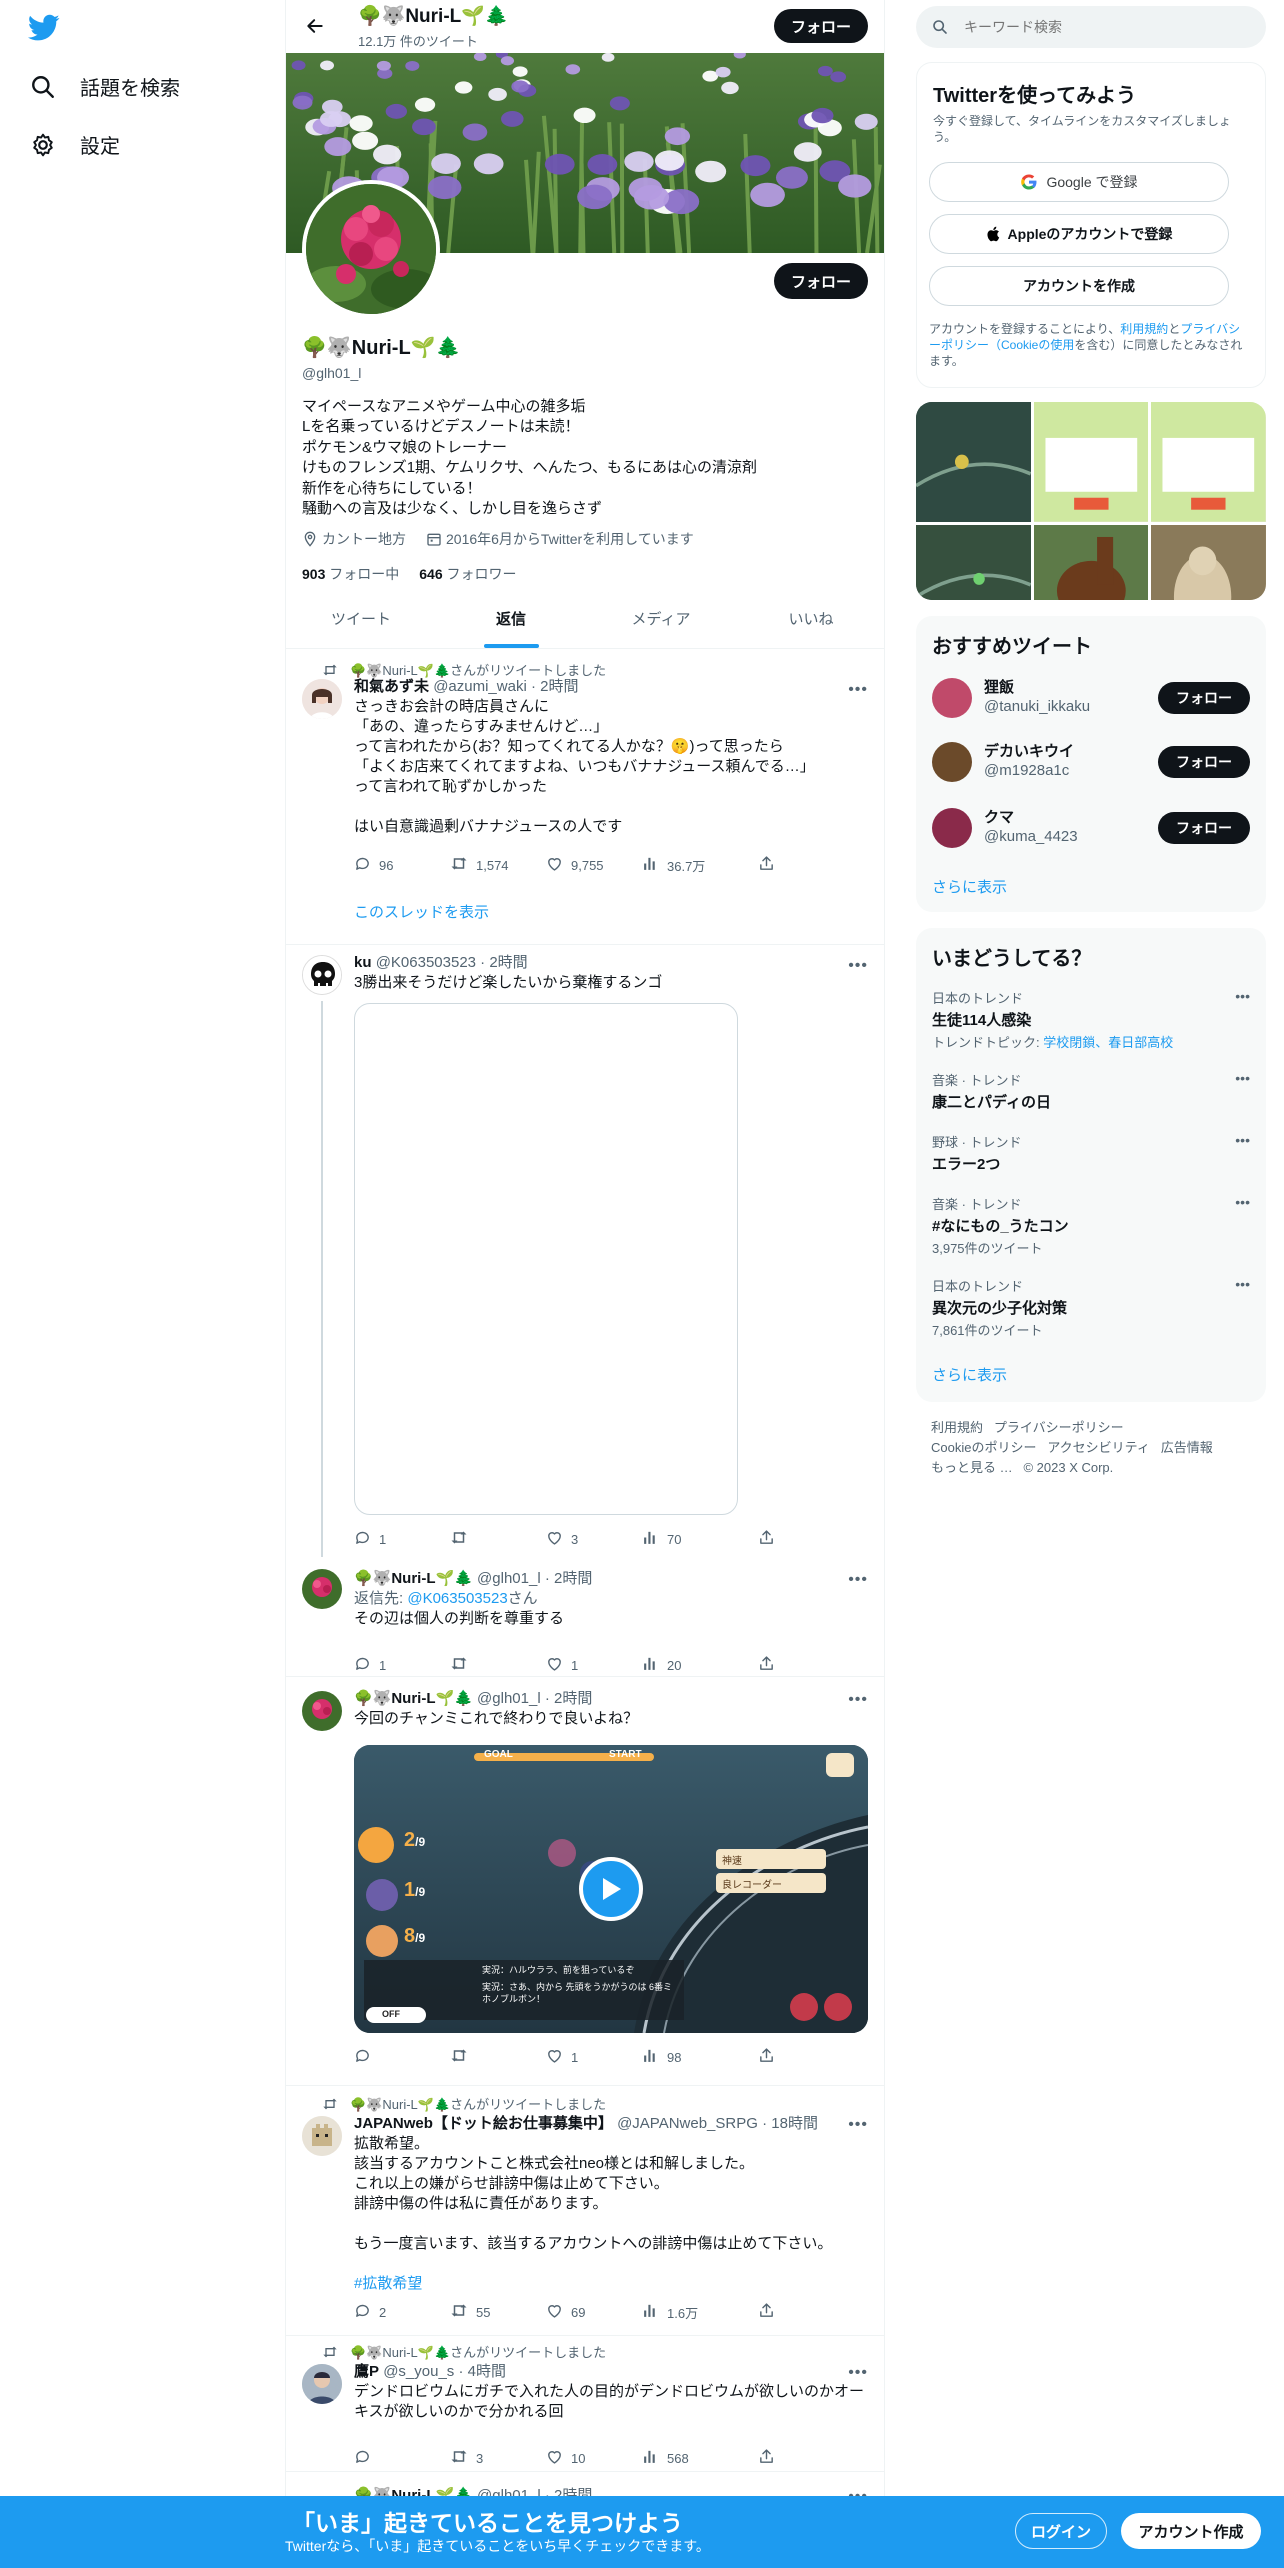  I want to click on profile-media-grid, so click(1091, 501).